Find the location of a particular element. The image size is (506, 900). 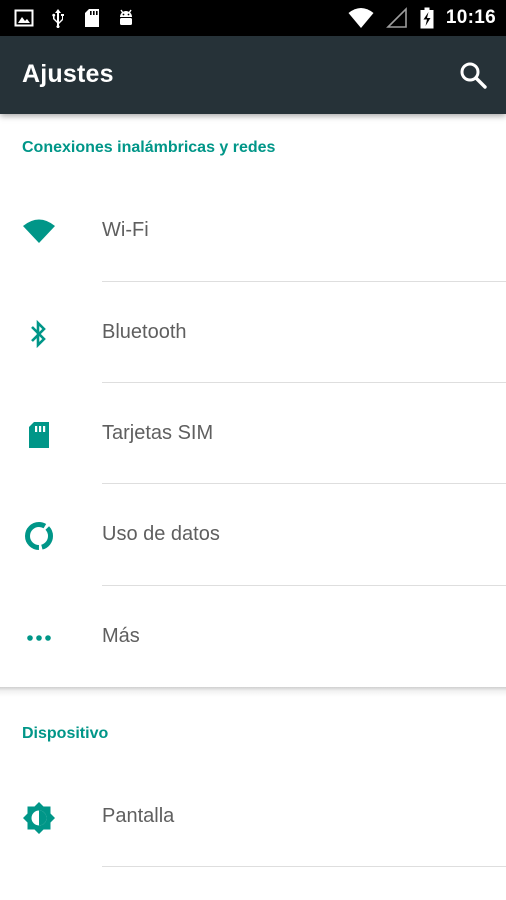

battery-icon is located at coordinates (427, 18).